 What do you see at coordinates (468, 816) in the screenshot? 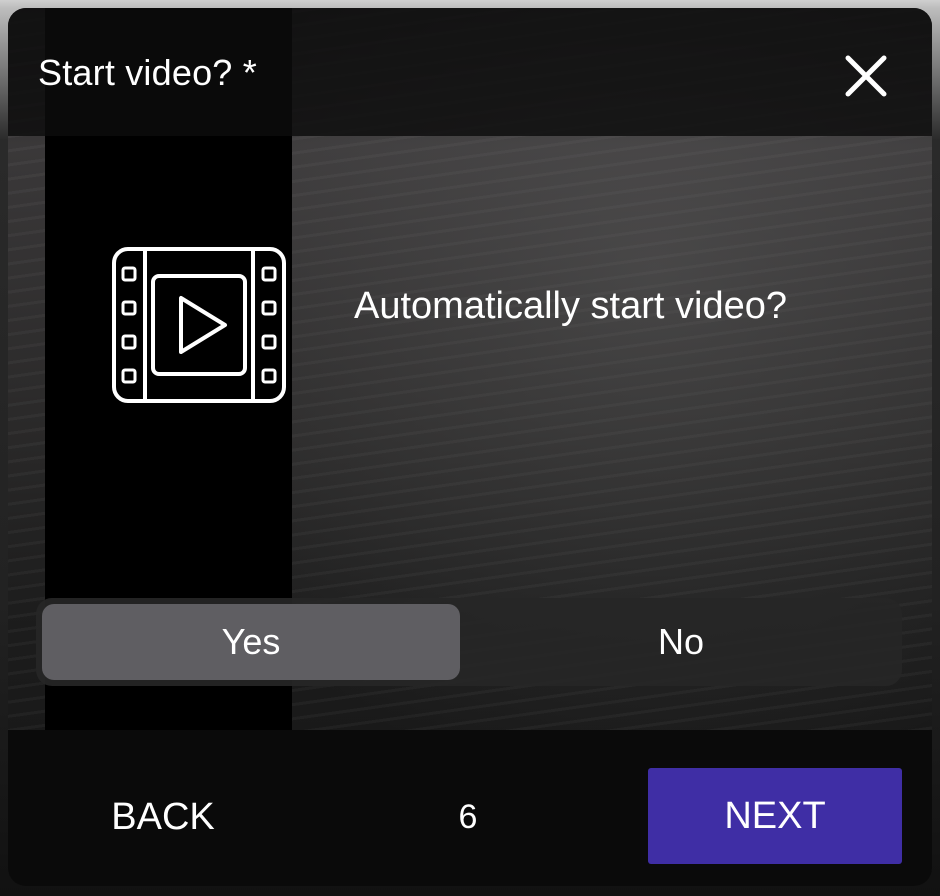
I see `page-number: 6` at bounding box center [468, 816].